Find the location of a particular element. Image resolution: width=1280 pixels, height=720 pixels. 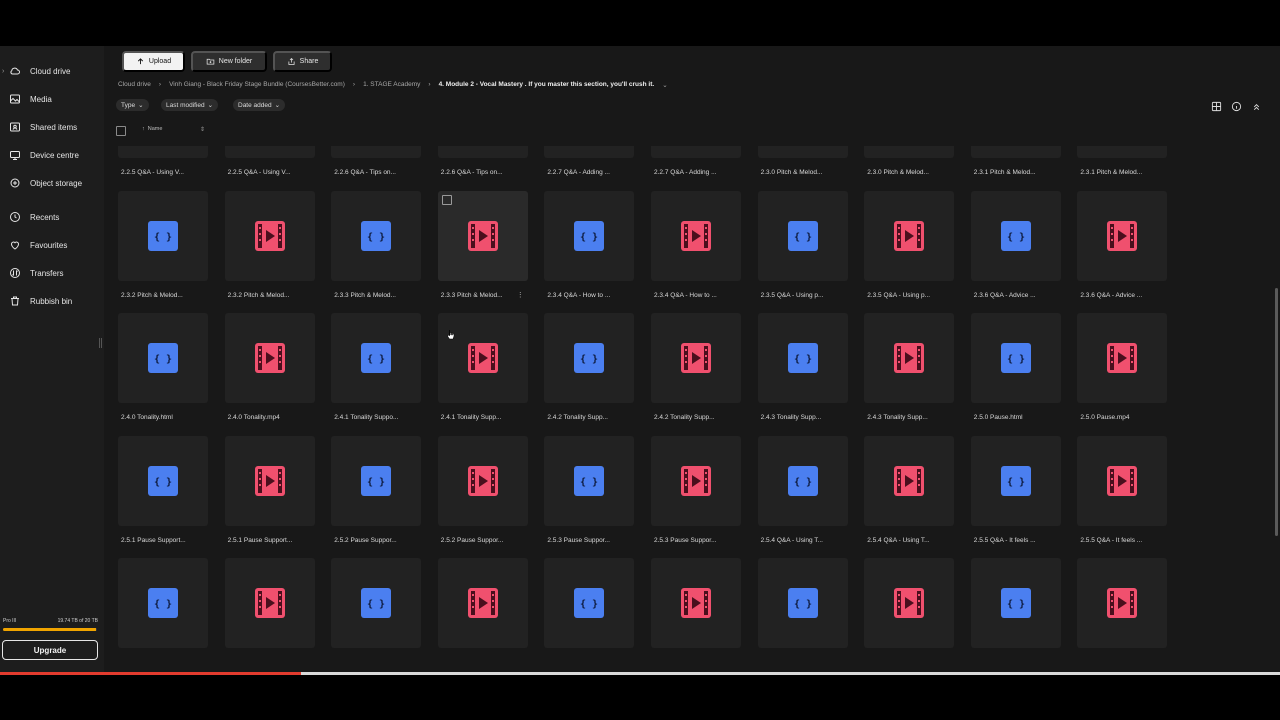

filter-type: Type ⌄ is located at coordinates (132, 105).